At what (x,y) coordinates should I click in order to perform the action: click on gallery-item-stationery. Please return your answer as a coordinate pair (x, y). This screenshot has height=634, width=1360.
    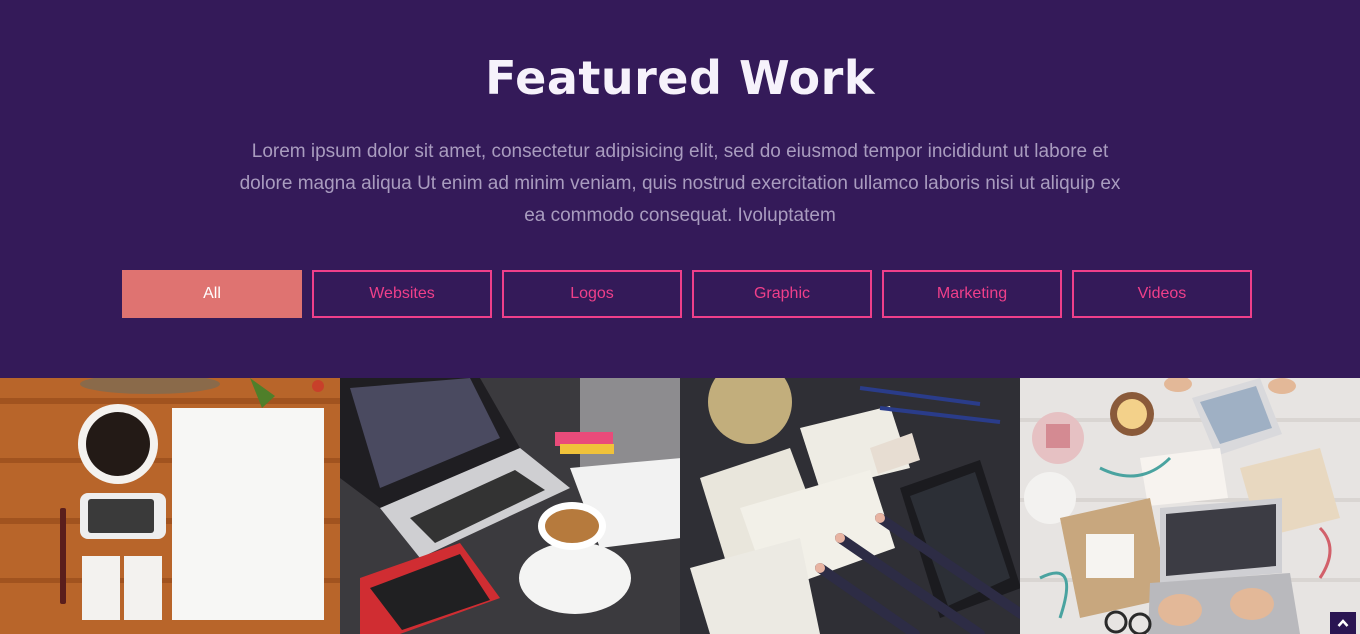
    Looking at the image, I should click on (170, 506).